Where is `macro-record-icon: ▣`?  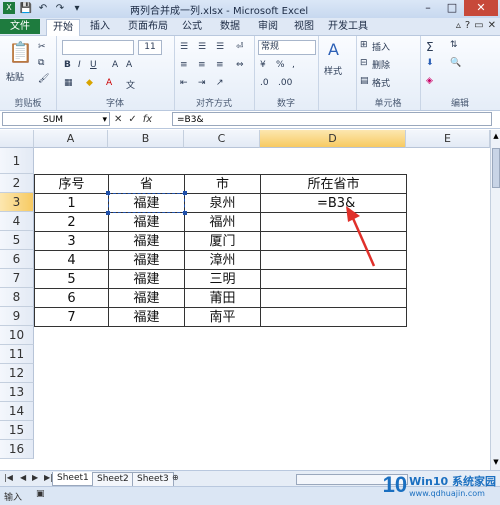 macro-record-icon: ▣ is located at coordinates (40, 494).